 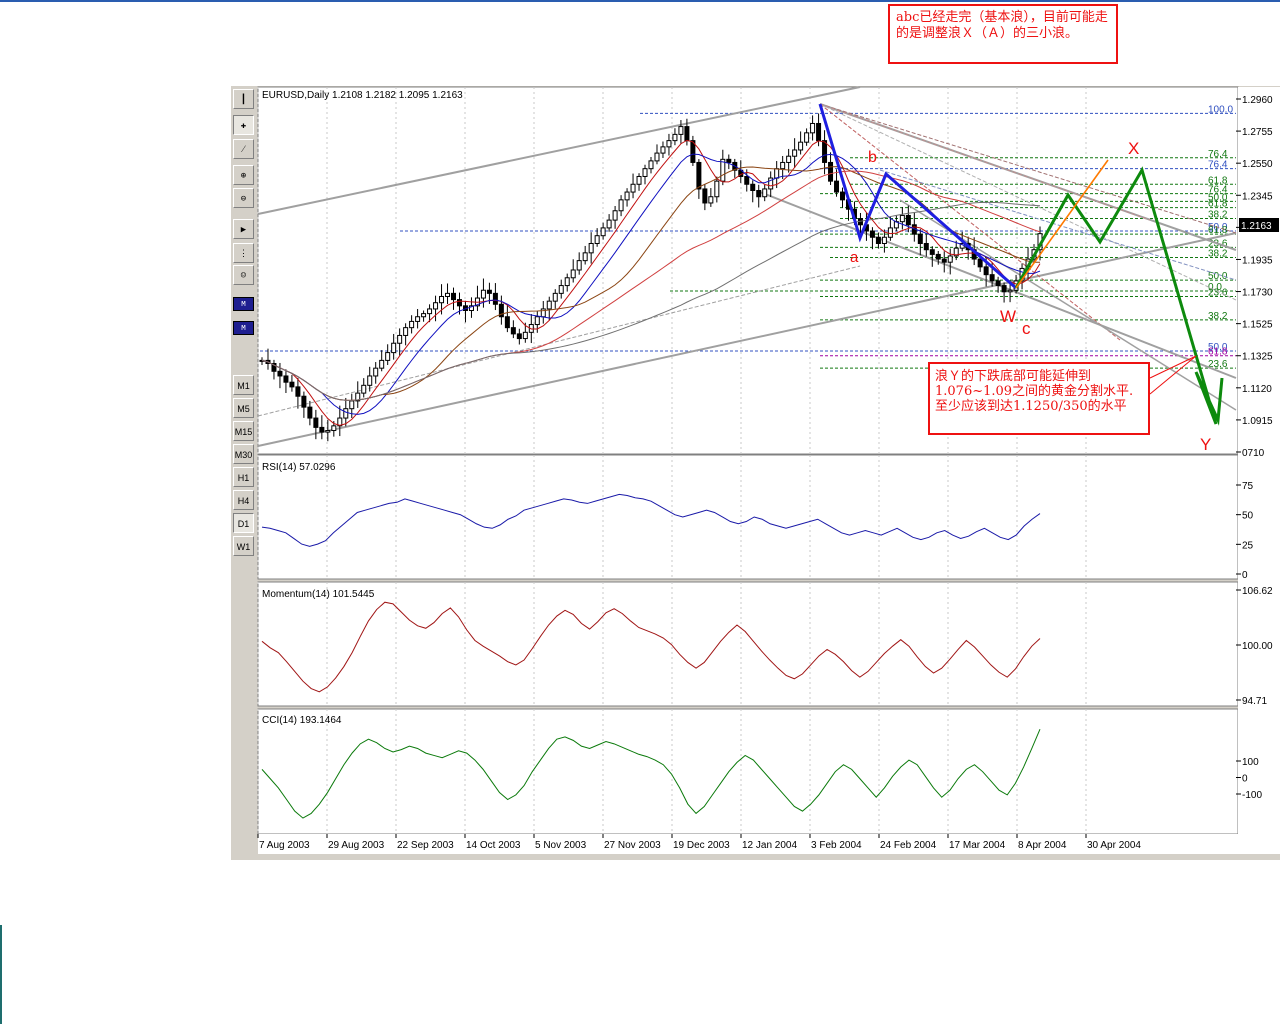 I want to click on price-tick-label: 1.2345, so click(x=1257, y=196).